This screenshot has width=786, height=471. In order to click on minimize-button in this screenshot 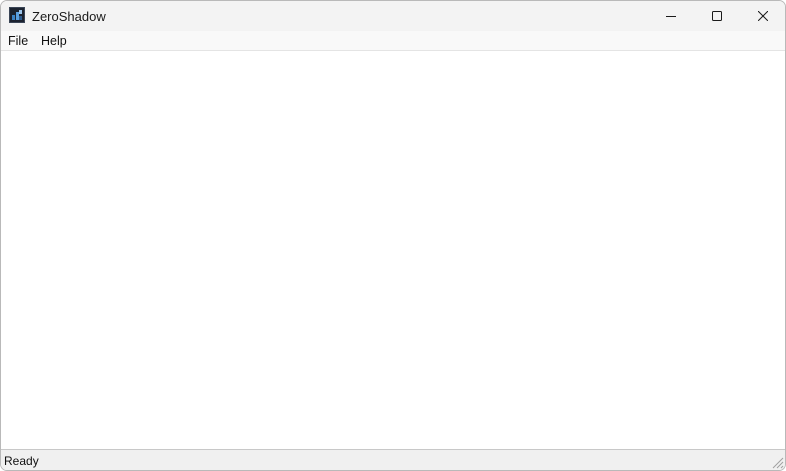, I will do `click(671, 16)`.